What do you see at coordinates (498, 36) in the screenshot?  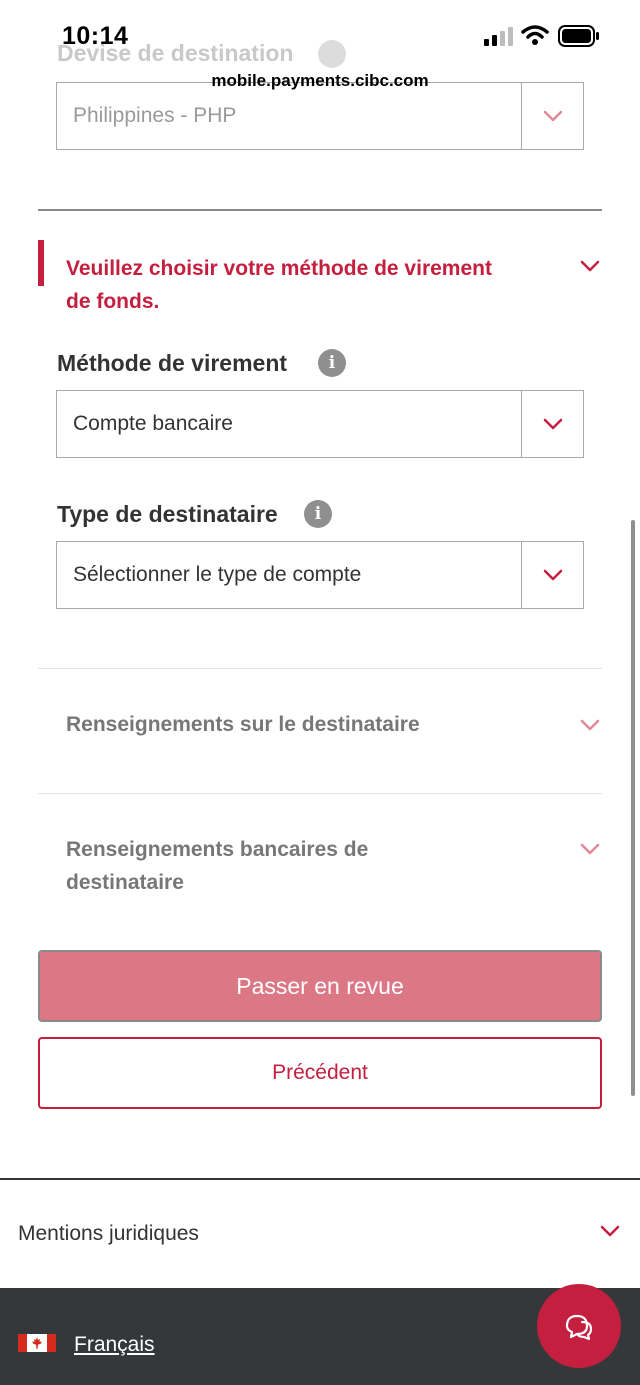 I see `cellular-signal-icon` at bounding box center [498, 36].